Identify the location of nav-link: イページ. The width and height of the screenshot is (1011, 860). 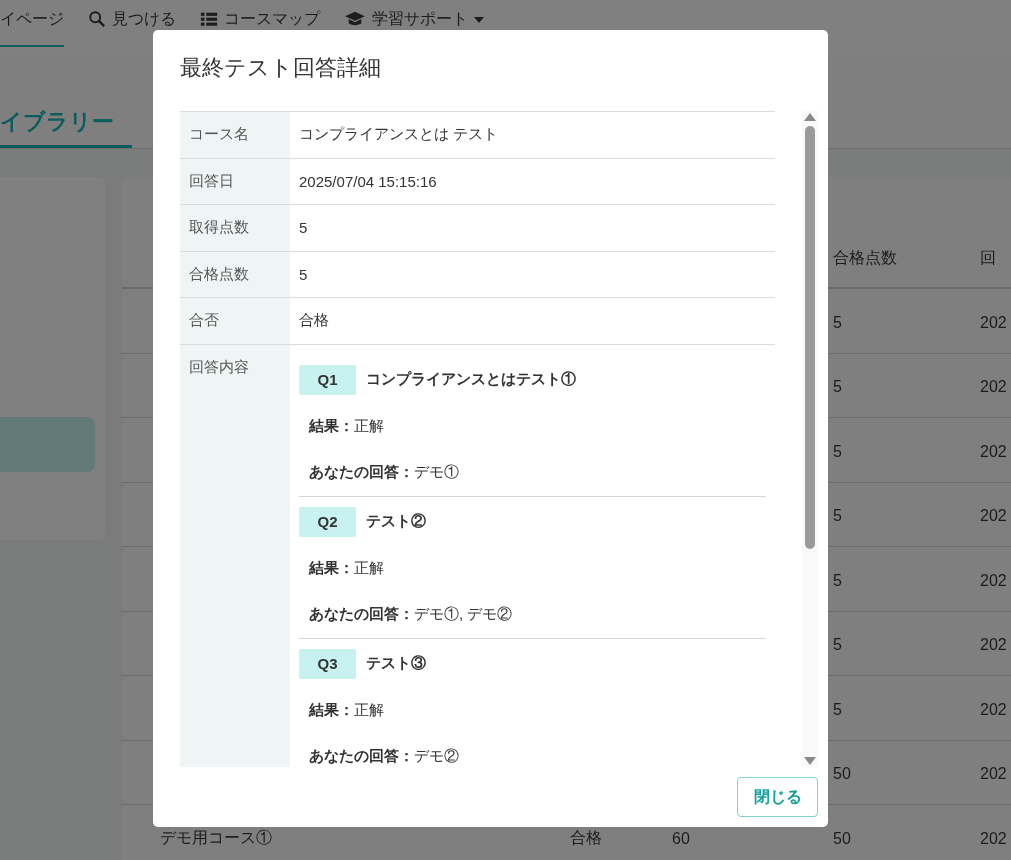
(32, 23).